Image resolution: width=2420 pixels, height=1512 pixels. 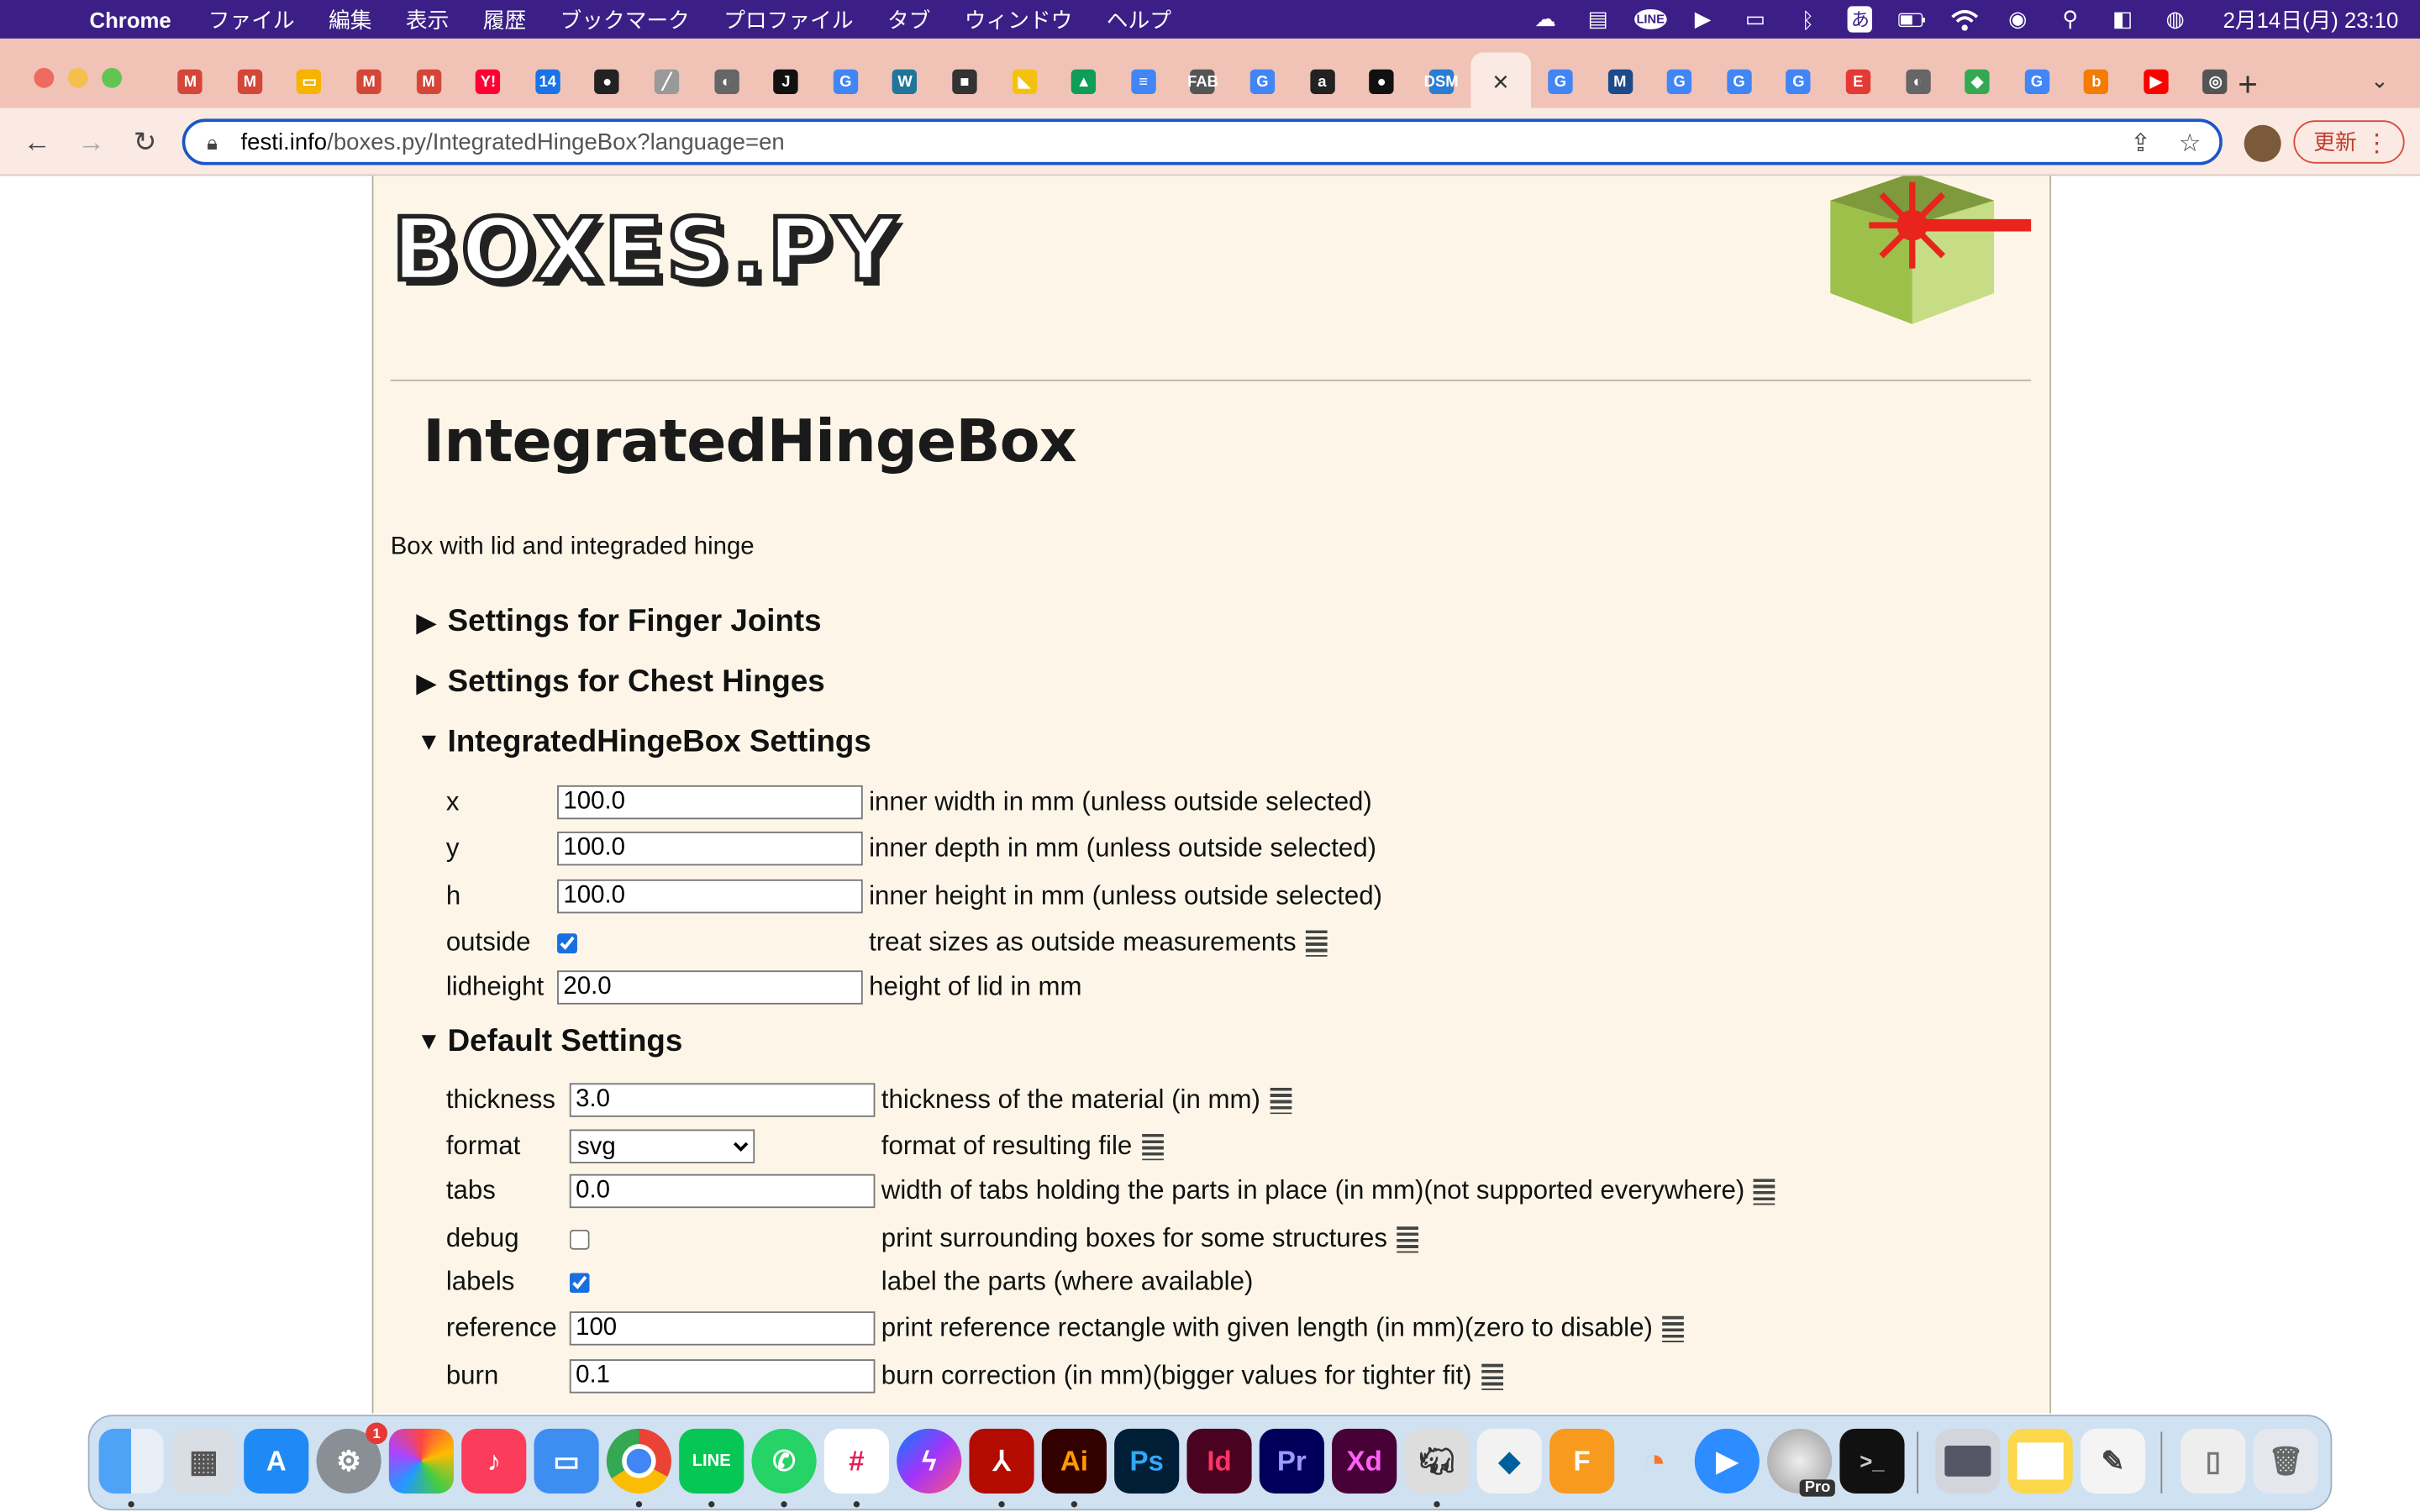 I want to click on play-icon: ▶, so click(x=1703, y=18).